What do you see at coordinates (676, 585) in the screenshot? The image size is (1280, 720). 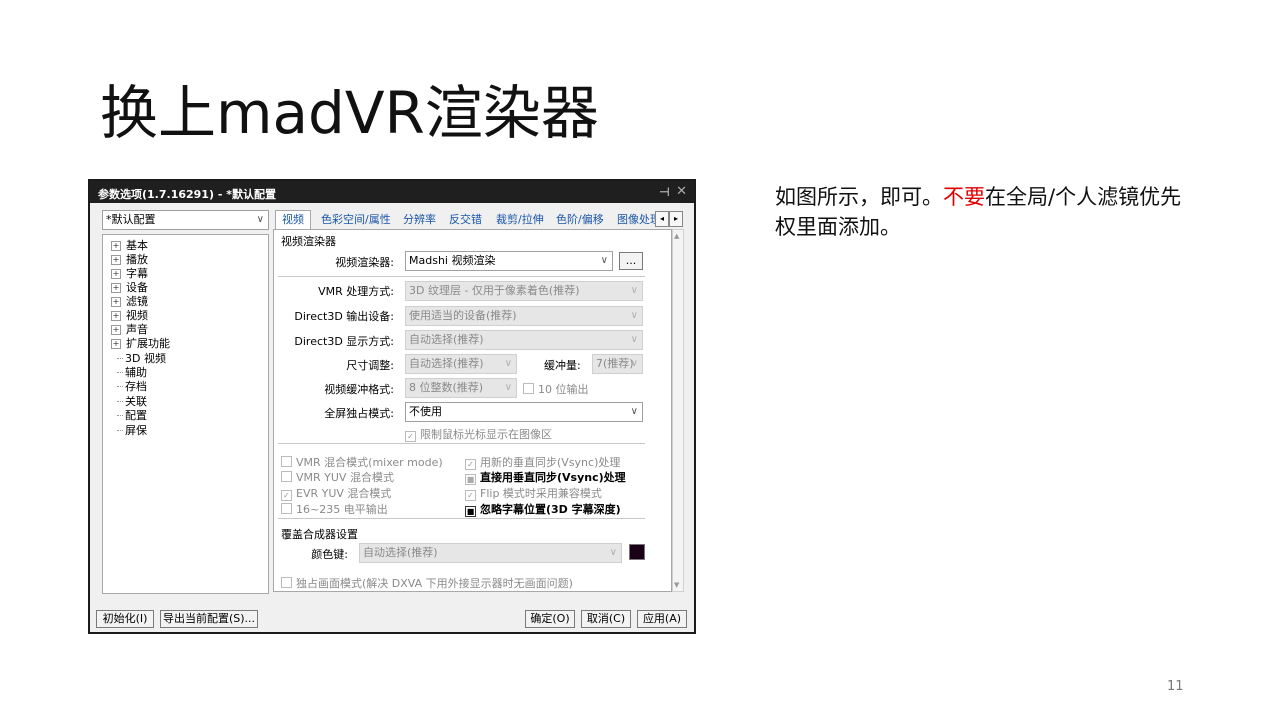 I see `scroll-down-icon: ▼` at bounding box center [676, 585].